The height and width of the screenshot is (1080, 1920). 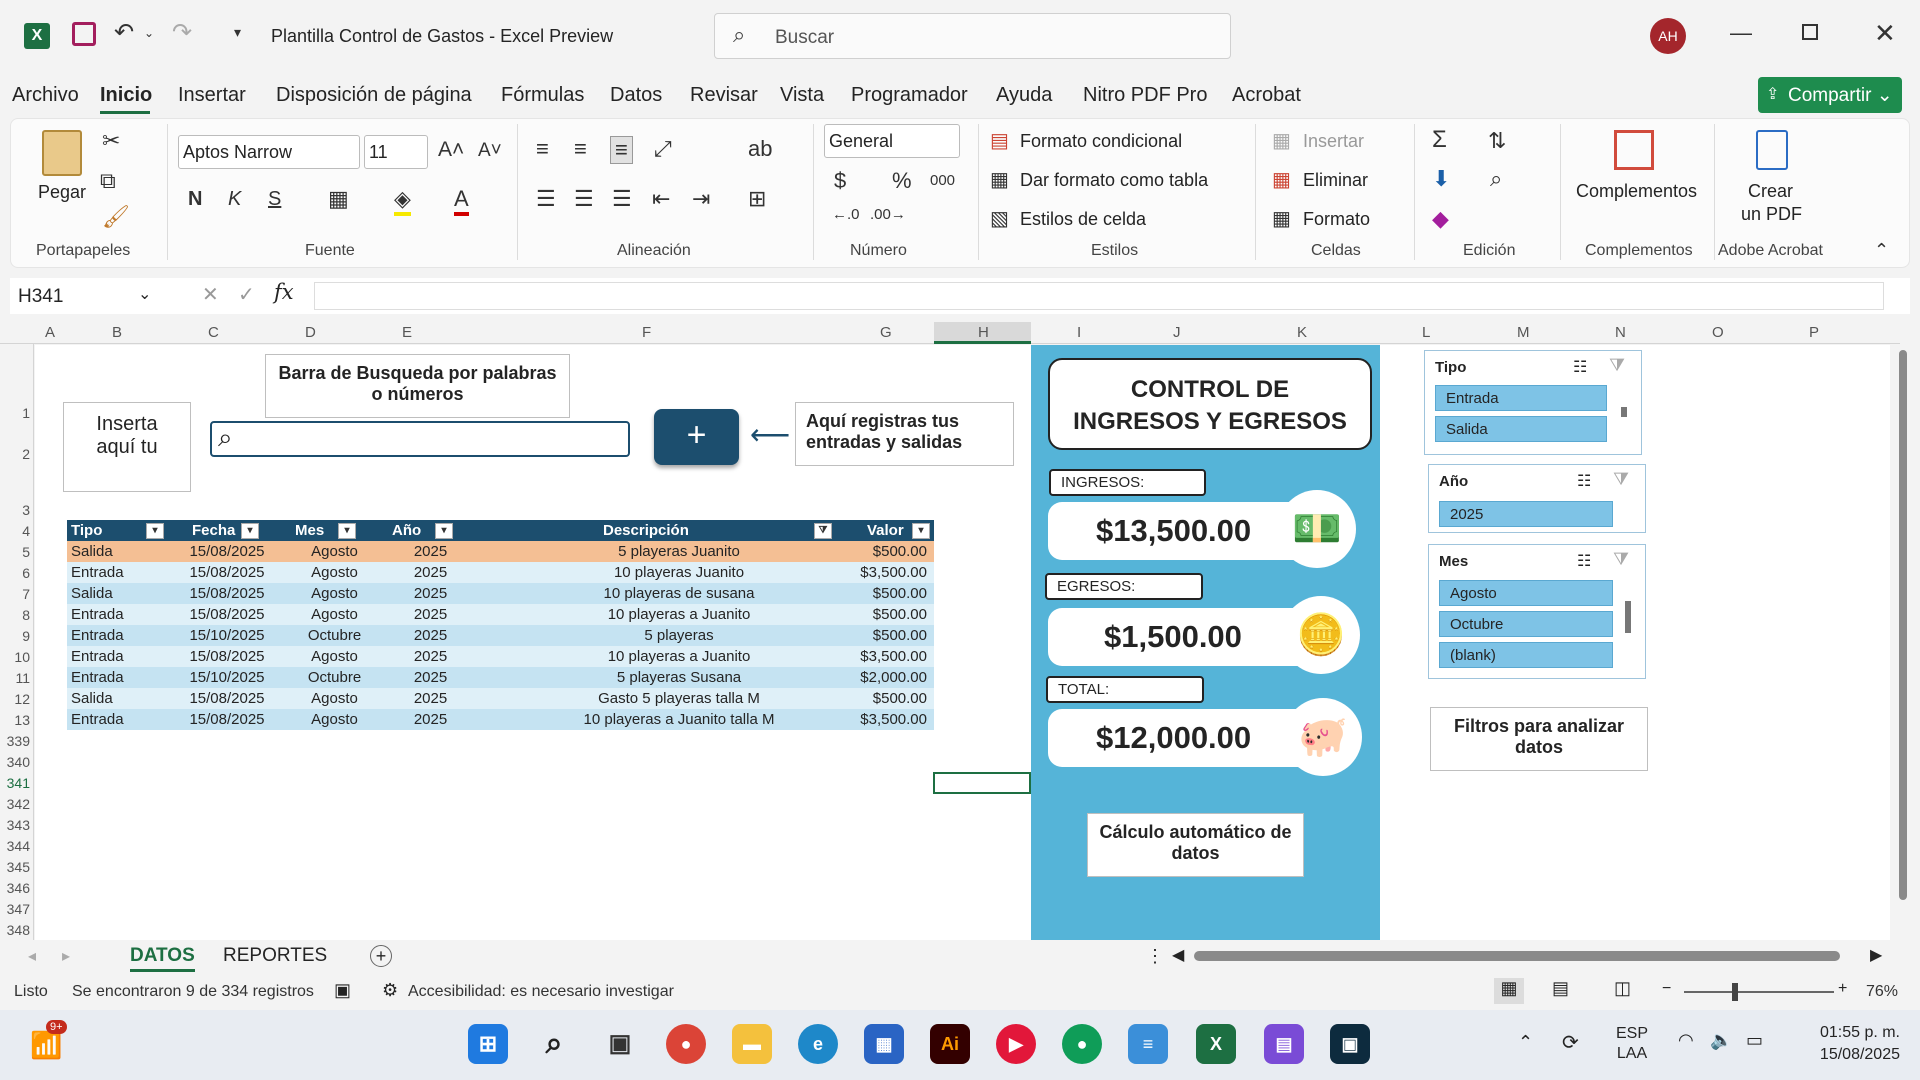 What do you see at coordinates (999, 179) in the screenshot?
I see `table-format-icon: ▦` at bounding box center [999, 179].